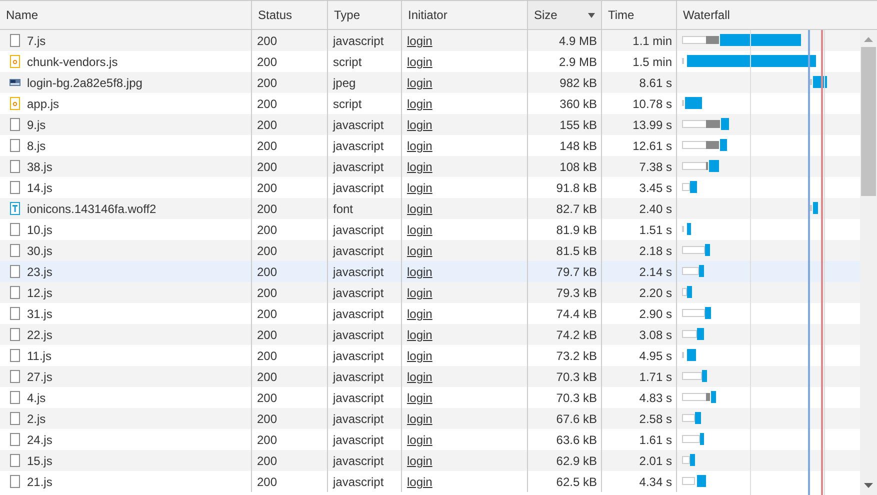 This screenshot has height=495, width=877. I want to click on scrollbar-thumb, so click(868, 121).